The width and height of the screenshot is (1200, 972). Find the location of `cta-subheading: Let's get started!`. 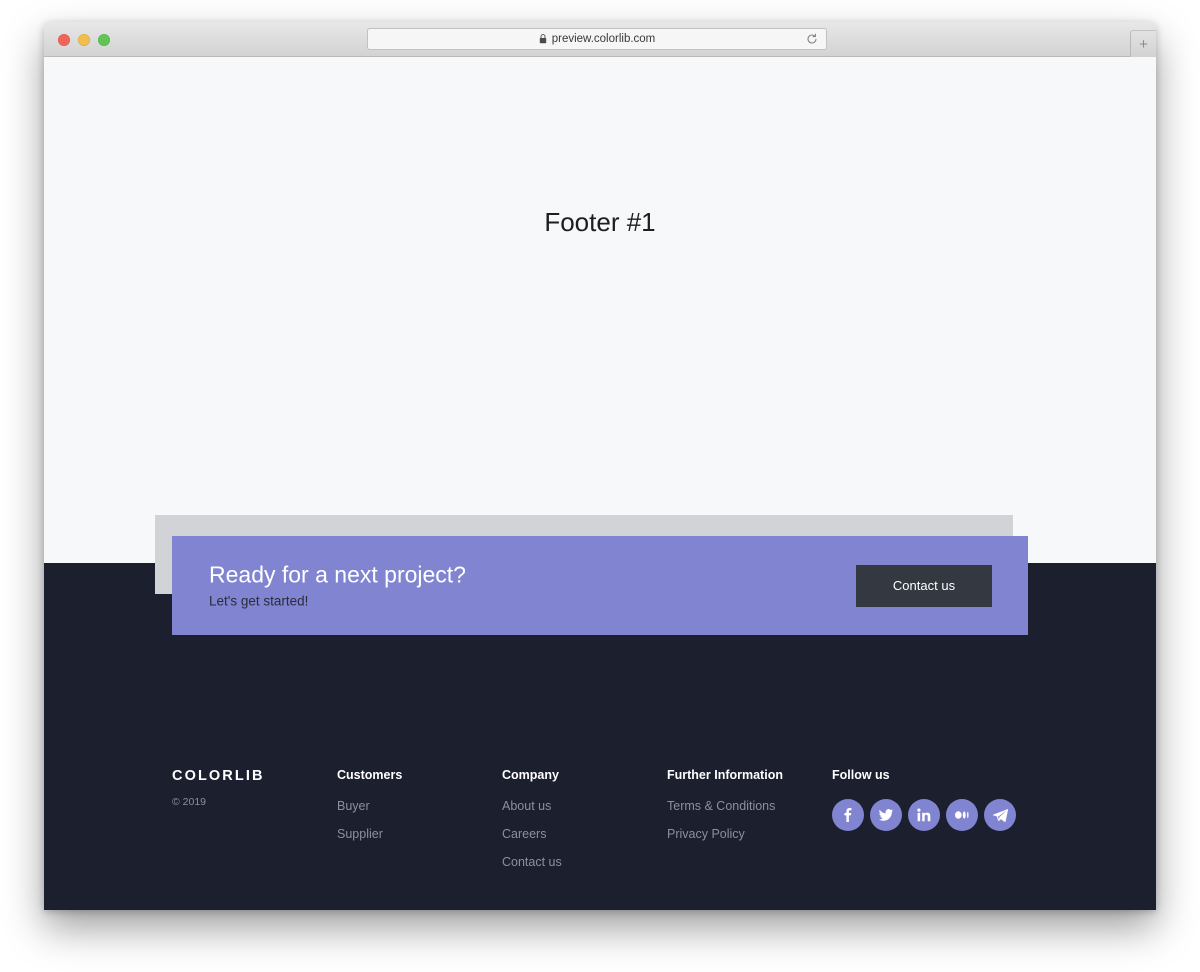

cta-subheading: Let's get started! is located at coordinates (259, 601).